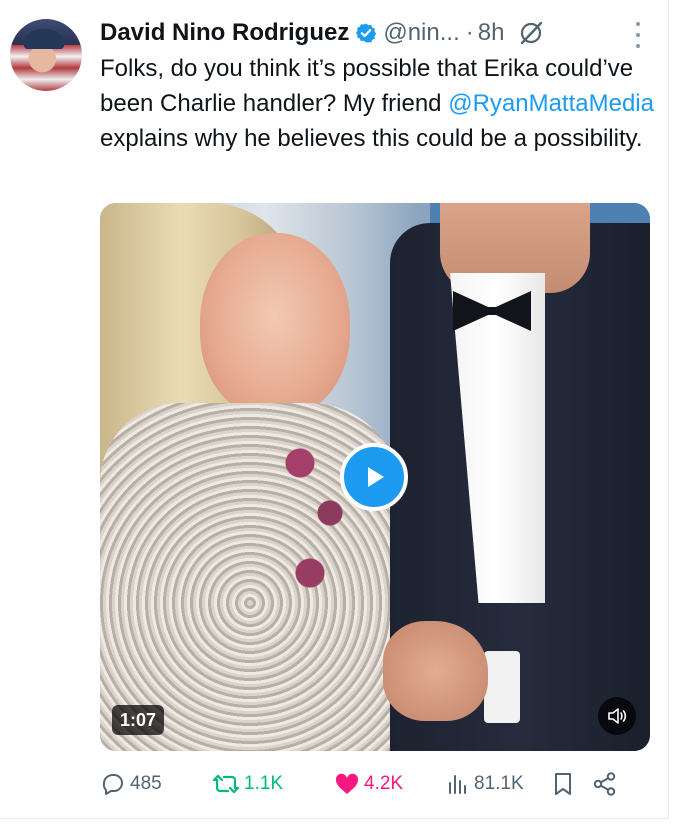 This screenshot has height=830, width=673. Describe the element at coordinates (275, 325) in the screenshot. I see `video-figure-face` at that location.